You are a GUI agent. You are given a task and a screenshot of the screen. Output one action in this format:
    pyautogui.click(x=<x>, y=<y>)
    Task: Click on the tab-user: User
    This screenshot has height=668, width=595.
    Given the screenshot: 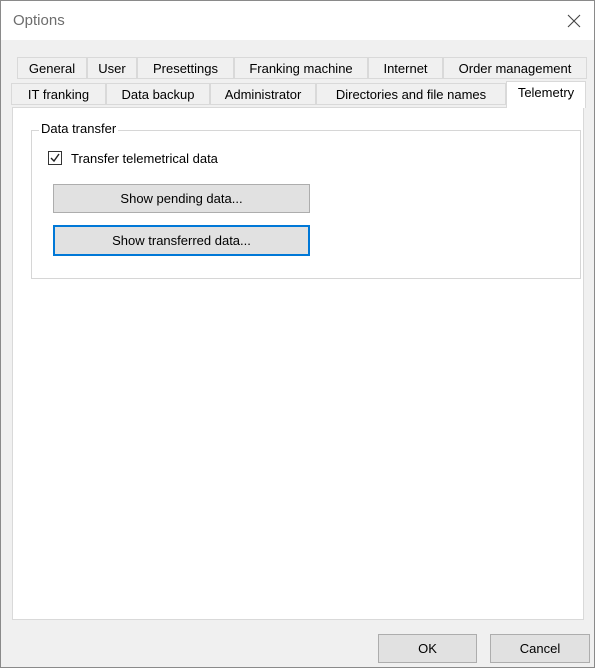 What is the action you would take?
    pyautogui.click(x=112, y=68)
    